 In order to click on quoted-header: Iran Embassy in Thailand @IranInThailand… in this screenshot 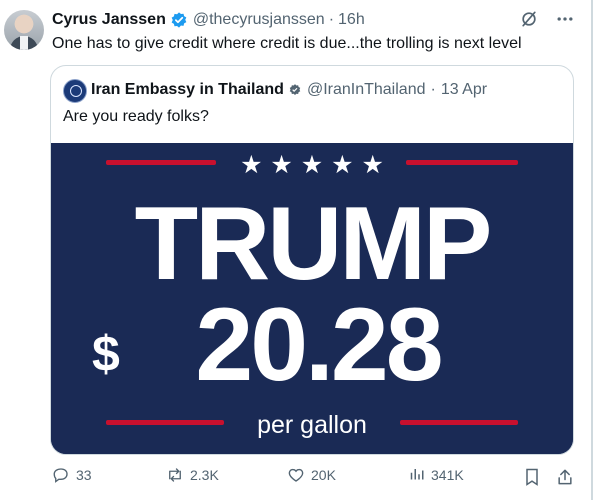, I will do `click(289, 90)`.